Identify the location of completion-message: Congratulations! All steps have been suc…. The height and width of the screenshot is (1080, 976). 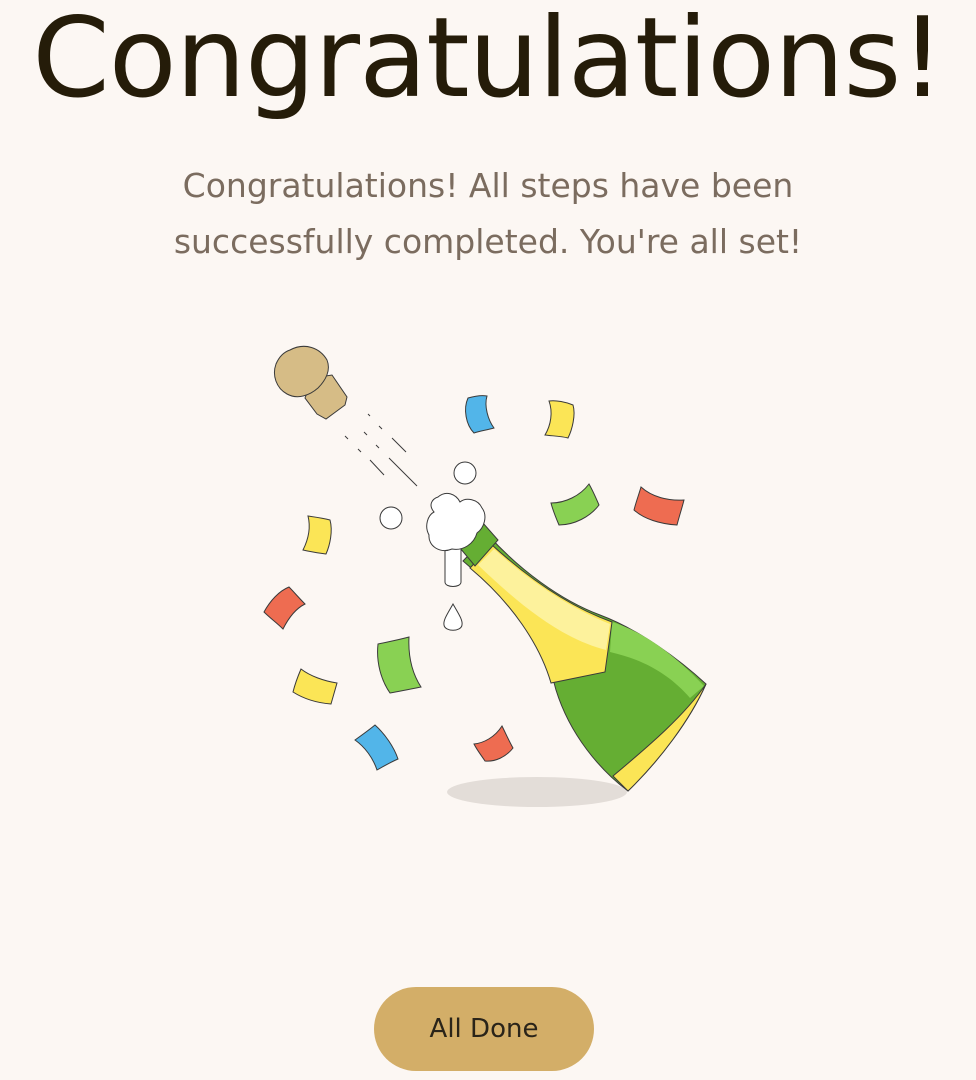
(488, 213).